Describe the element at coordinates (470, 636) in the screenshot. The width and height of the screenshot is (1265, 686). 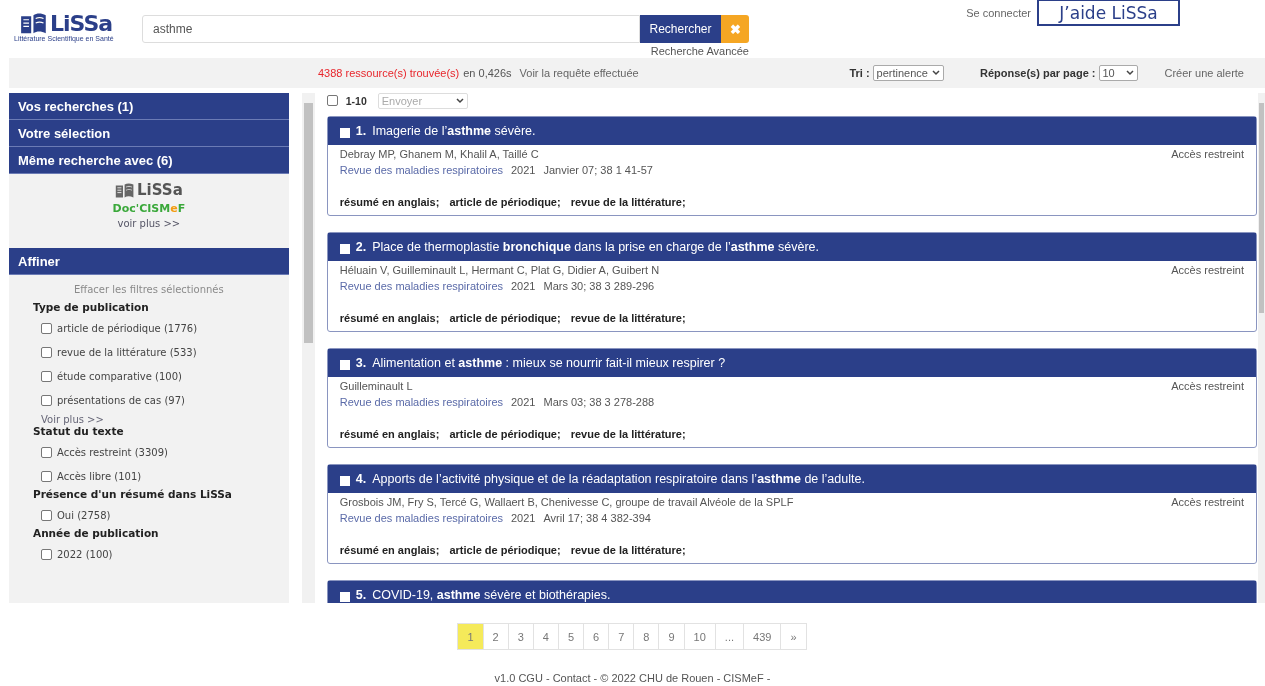
I see `page-link: 1` at that location.